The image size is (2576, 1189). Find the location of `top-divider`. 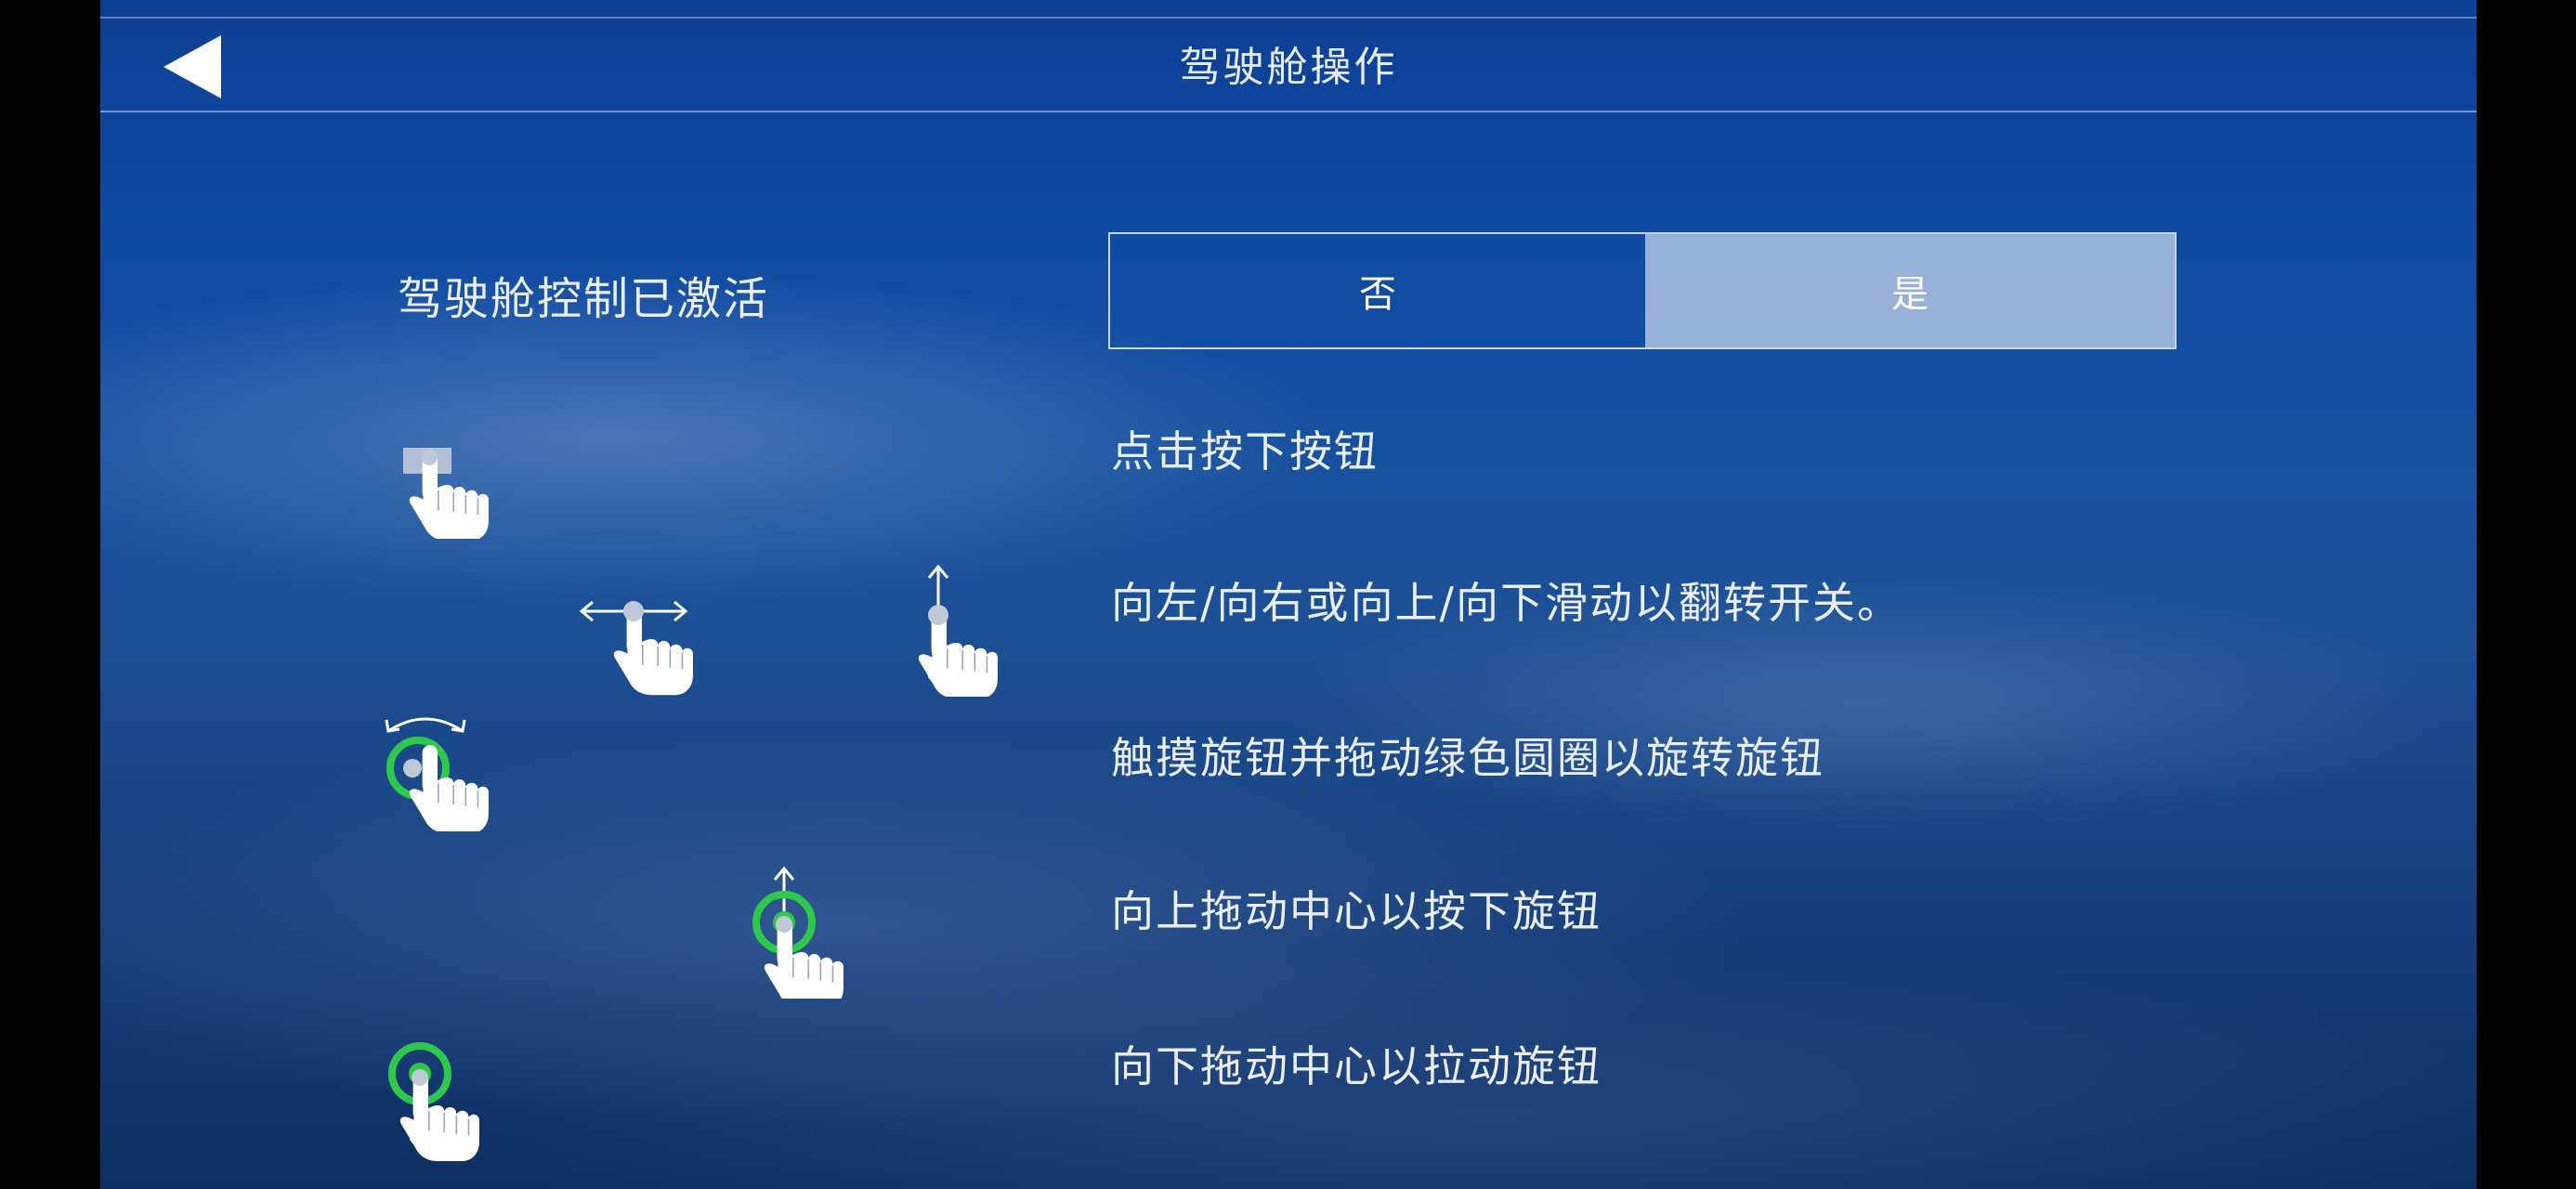

top-divider is located at coordinates (1289, 18).